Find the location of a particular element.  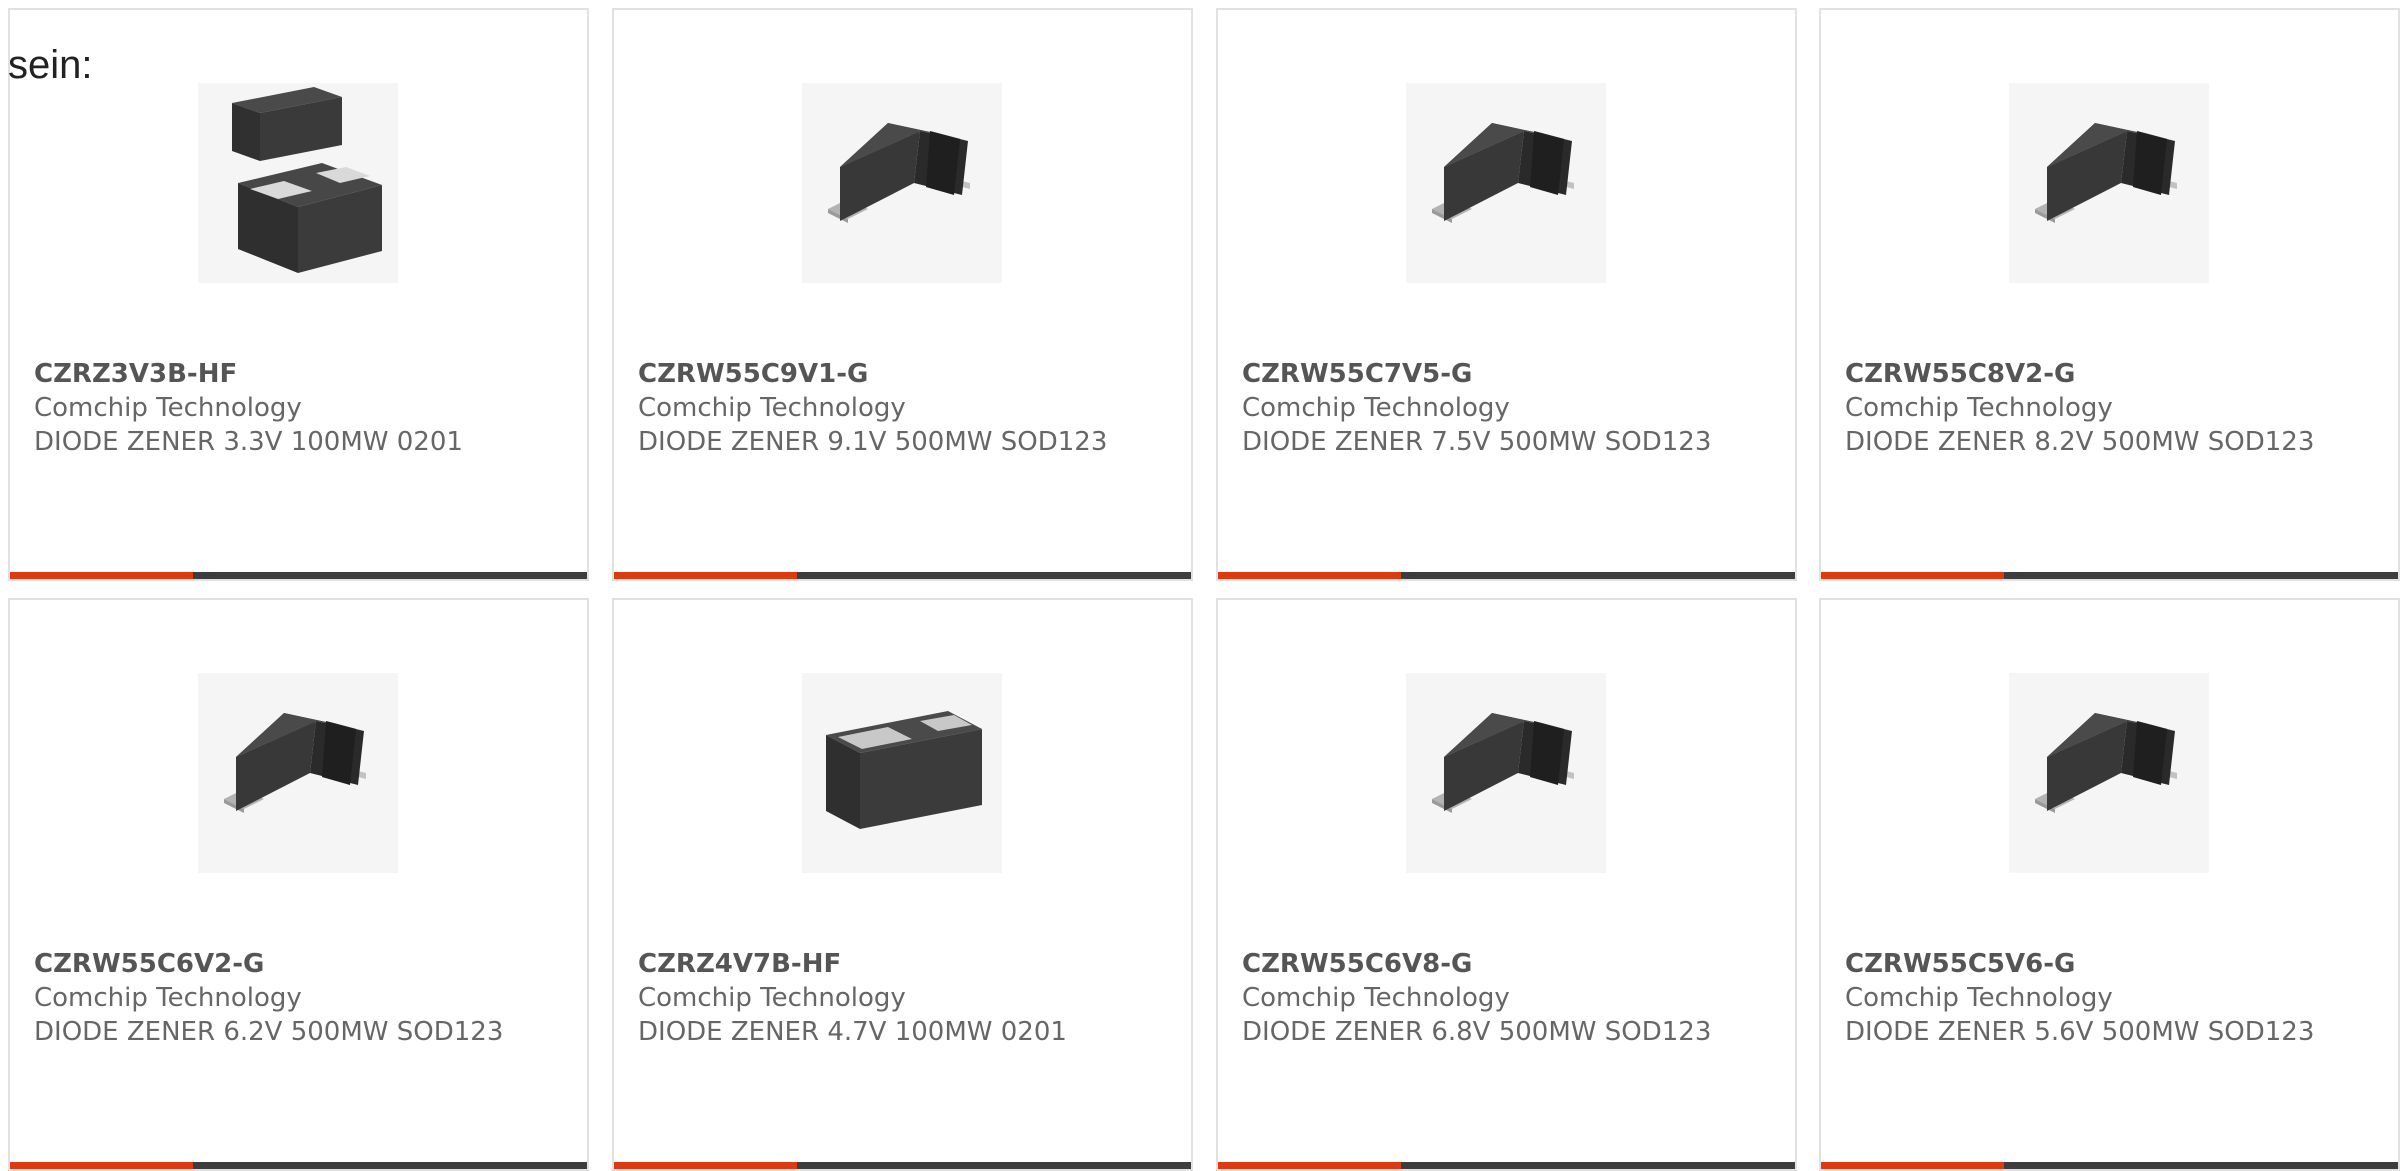

description: DIODE ZENER 7.5V 500MW SOD123 is located at coordinates (1477, 442).